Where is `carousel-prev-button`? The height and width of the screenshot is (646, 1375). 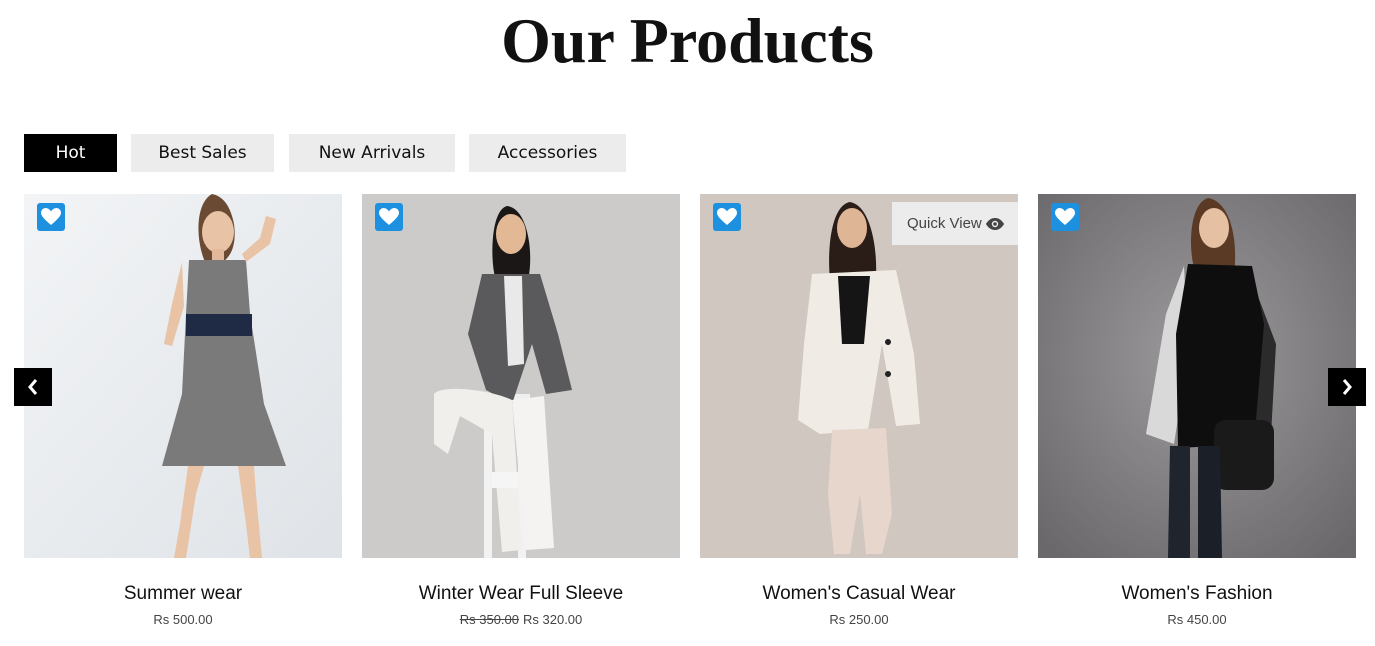
carousel-prev-button is located at coordinates (33, 387).